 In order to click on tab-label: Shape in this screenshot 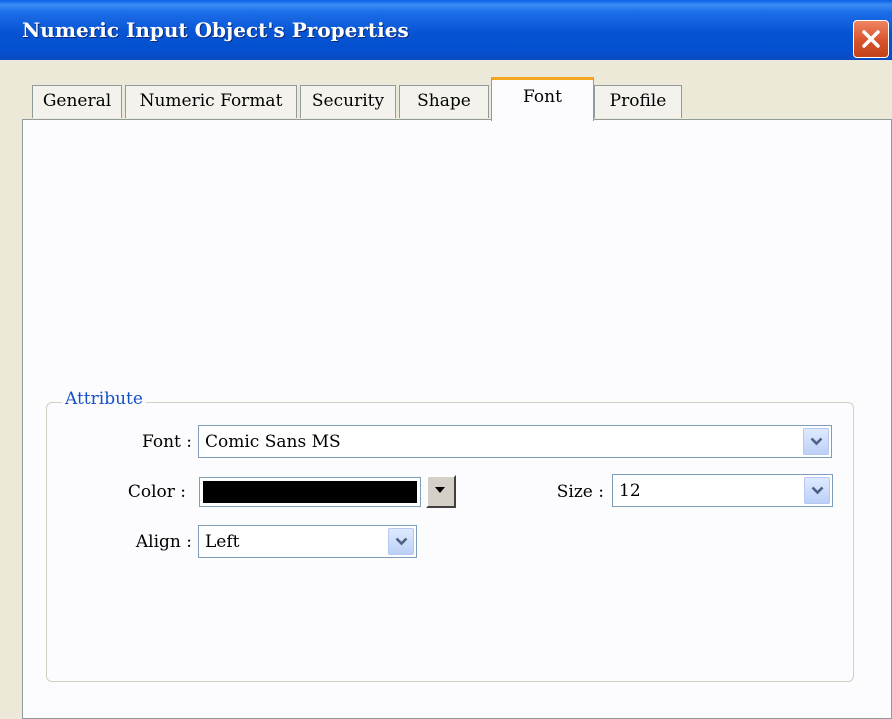, I will do `click(444, 101)`.